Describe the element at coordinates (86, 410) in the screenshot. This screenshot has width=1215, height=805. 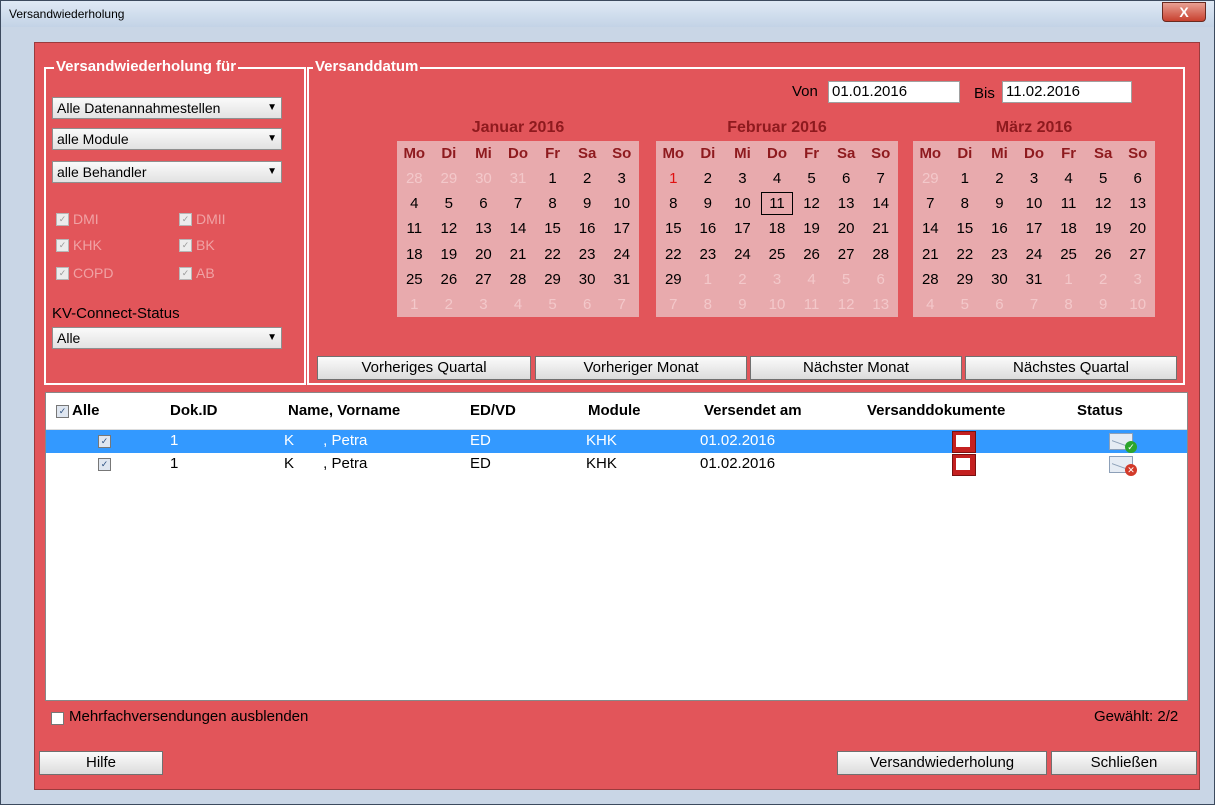
I see `column-header-alle: Alle` at that location.